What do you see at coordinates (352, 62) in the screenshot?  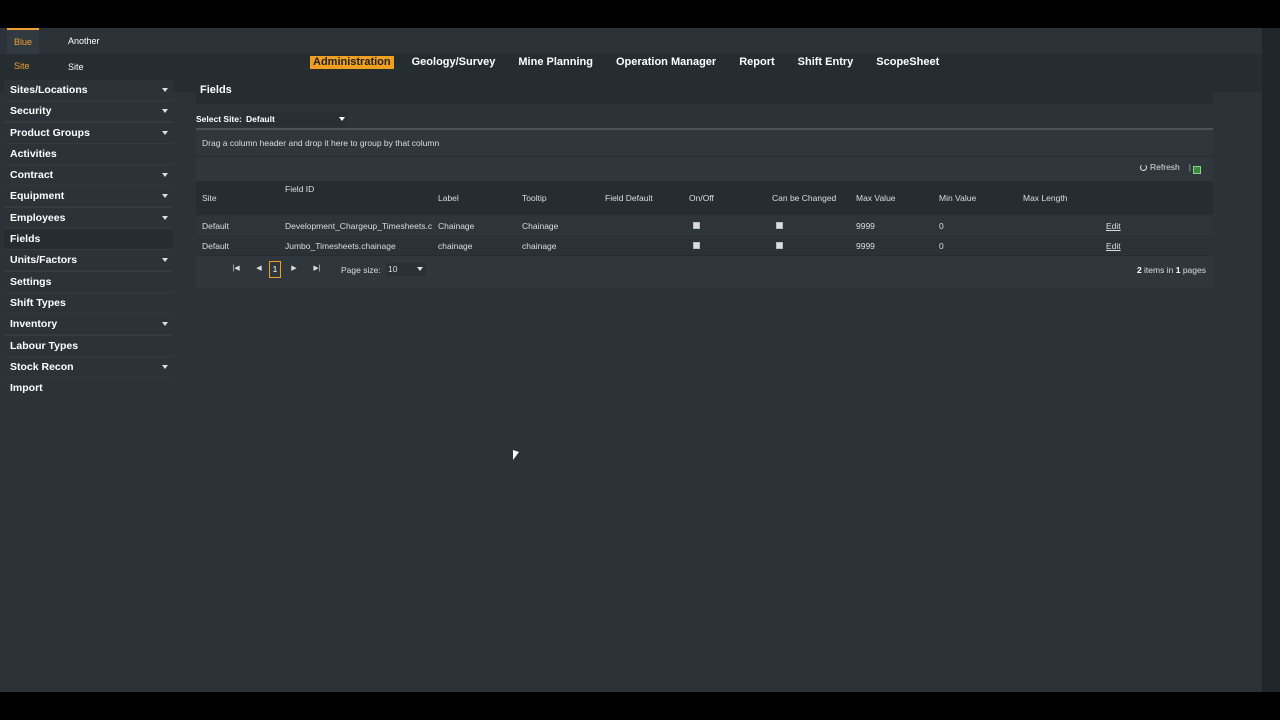 I see `nav-administration: Administration` at bounding box center [352, 62].